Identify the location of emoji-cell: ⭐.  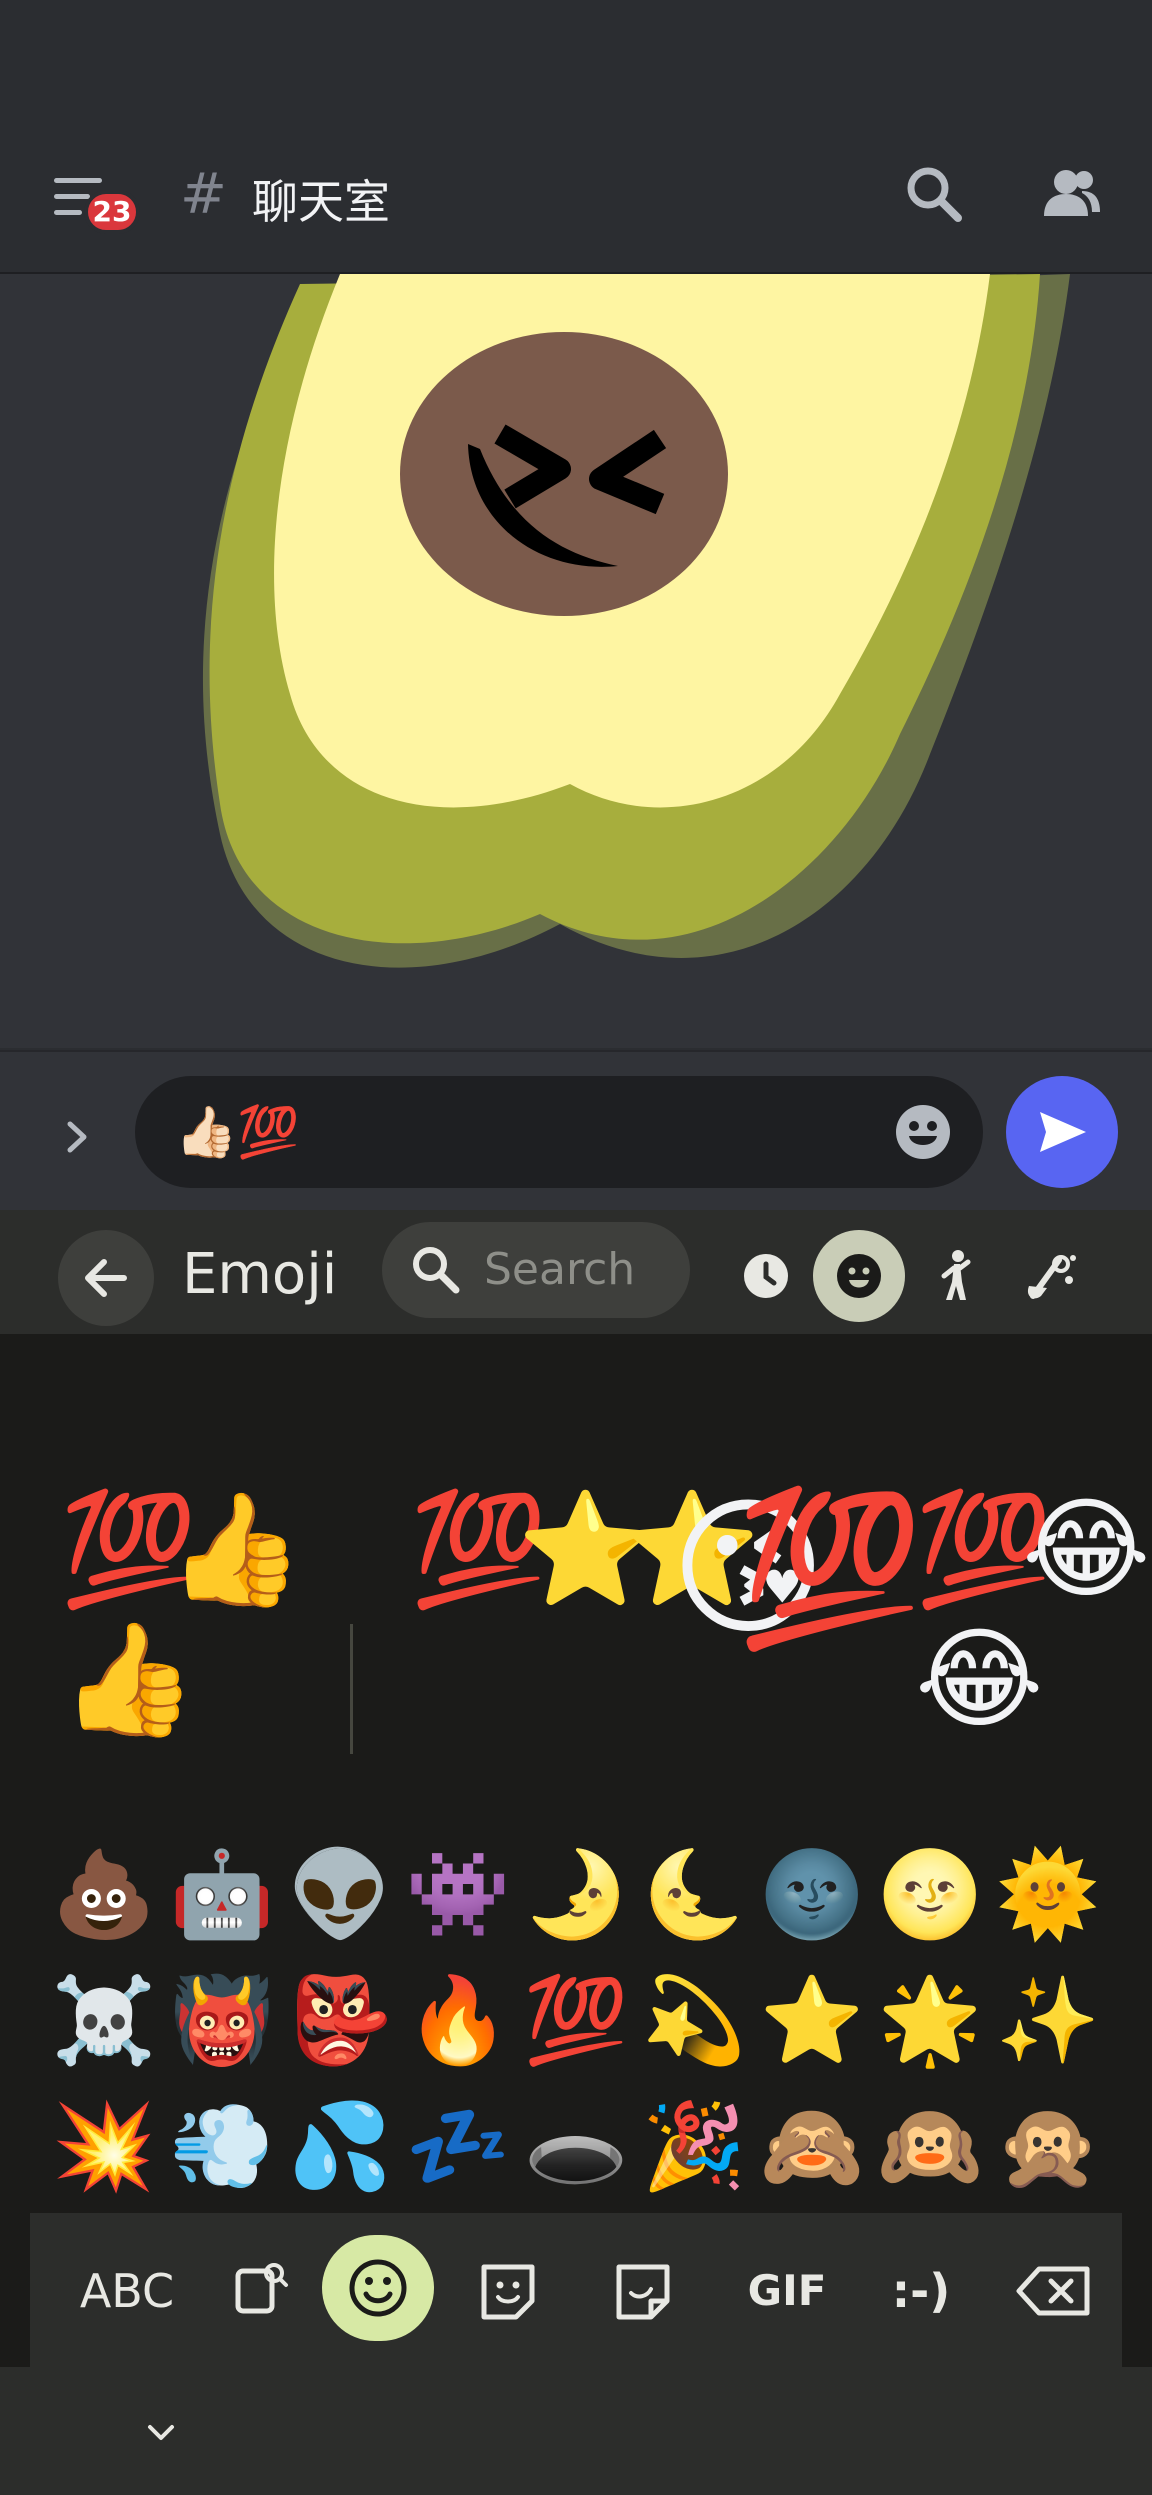
(812, 2020).